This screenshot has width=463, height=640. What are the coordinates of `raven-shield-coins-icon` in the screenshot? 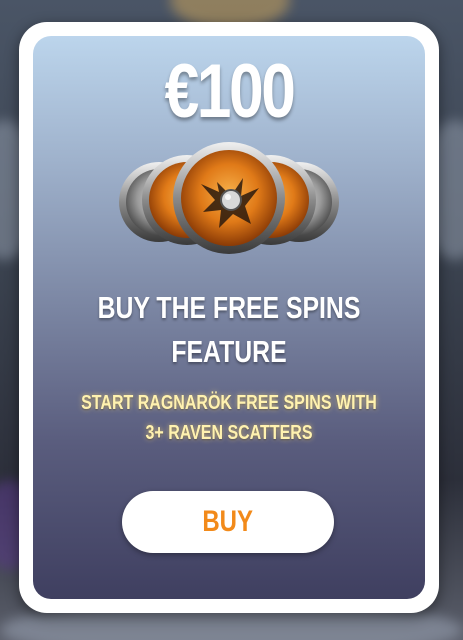 It's located at (229, 198).